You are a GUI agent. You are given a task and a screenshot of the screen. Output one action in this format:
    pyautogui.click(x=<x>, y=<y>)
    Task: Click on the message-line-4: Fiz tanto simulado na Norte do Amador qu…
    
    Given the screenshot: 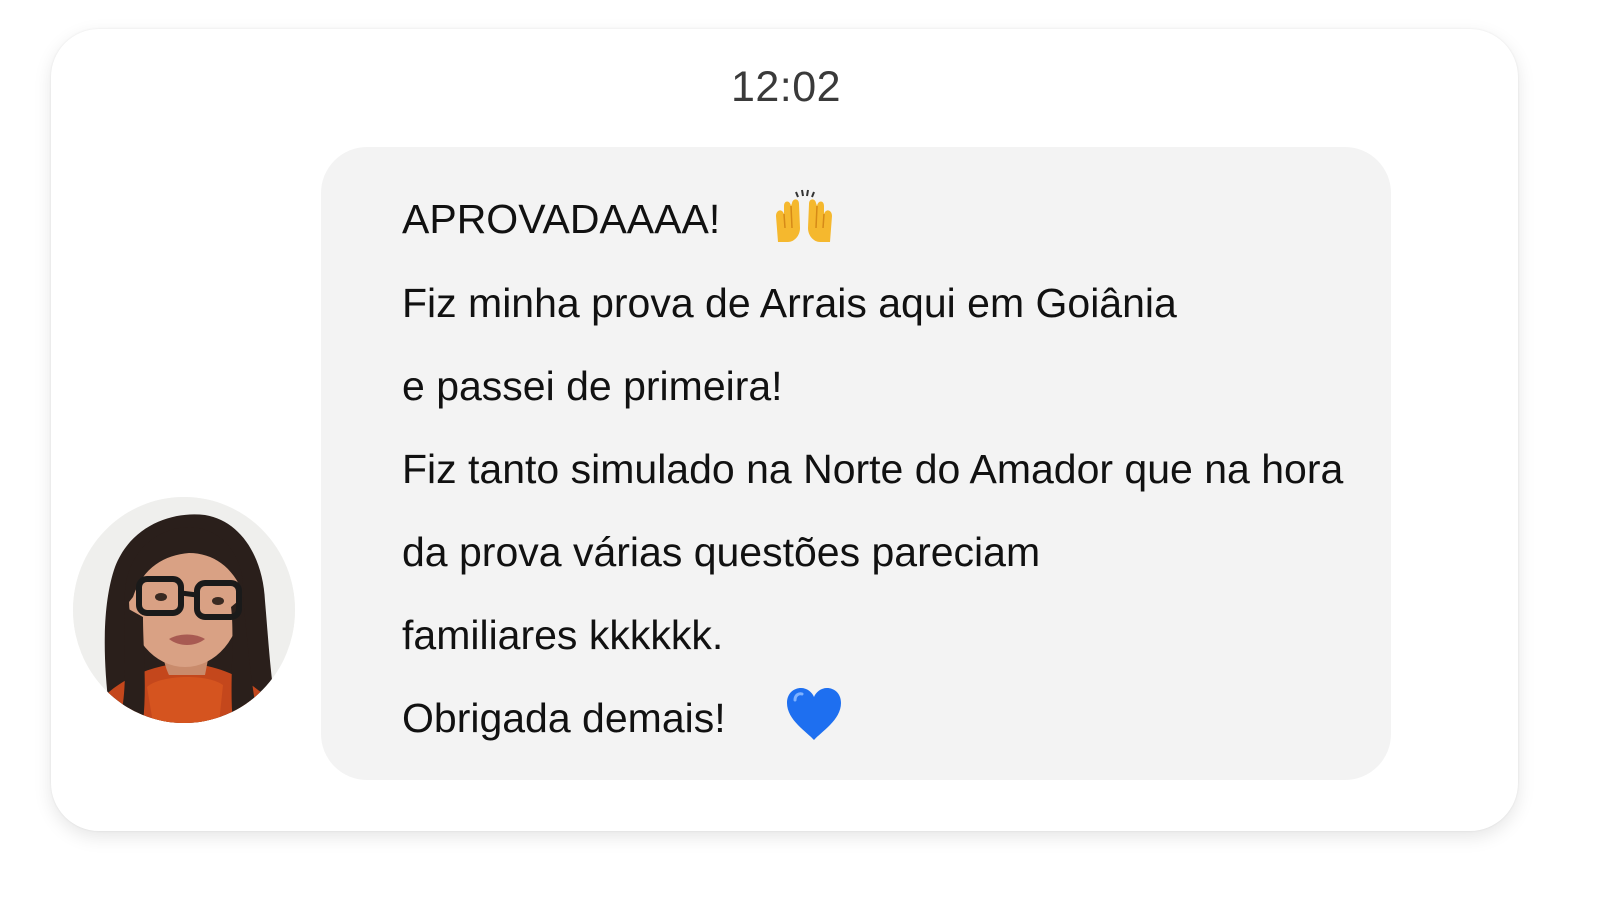 What is the action you would take?
    pyautogui.click(x=873, y=469)
    